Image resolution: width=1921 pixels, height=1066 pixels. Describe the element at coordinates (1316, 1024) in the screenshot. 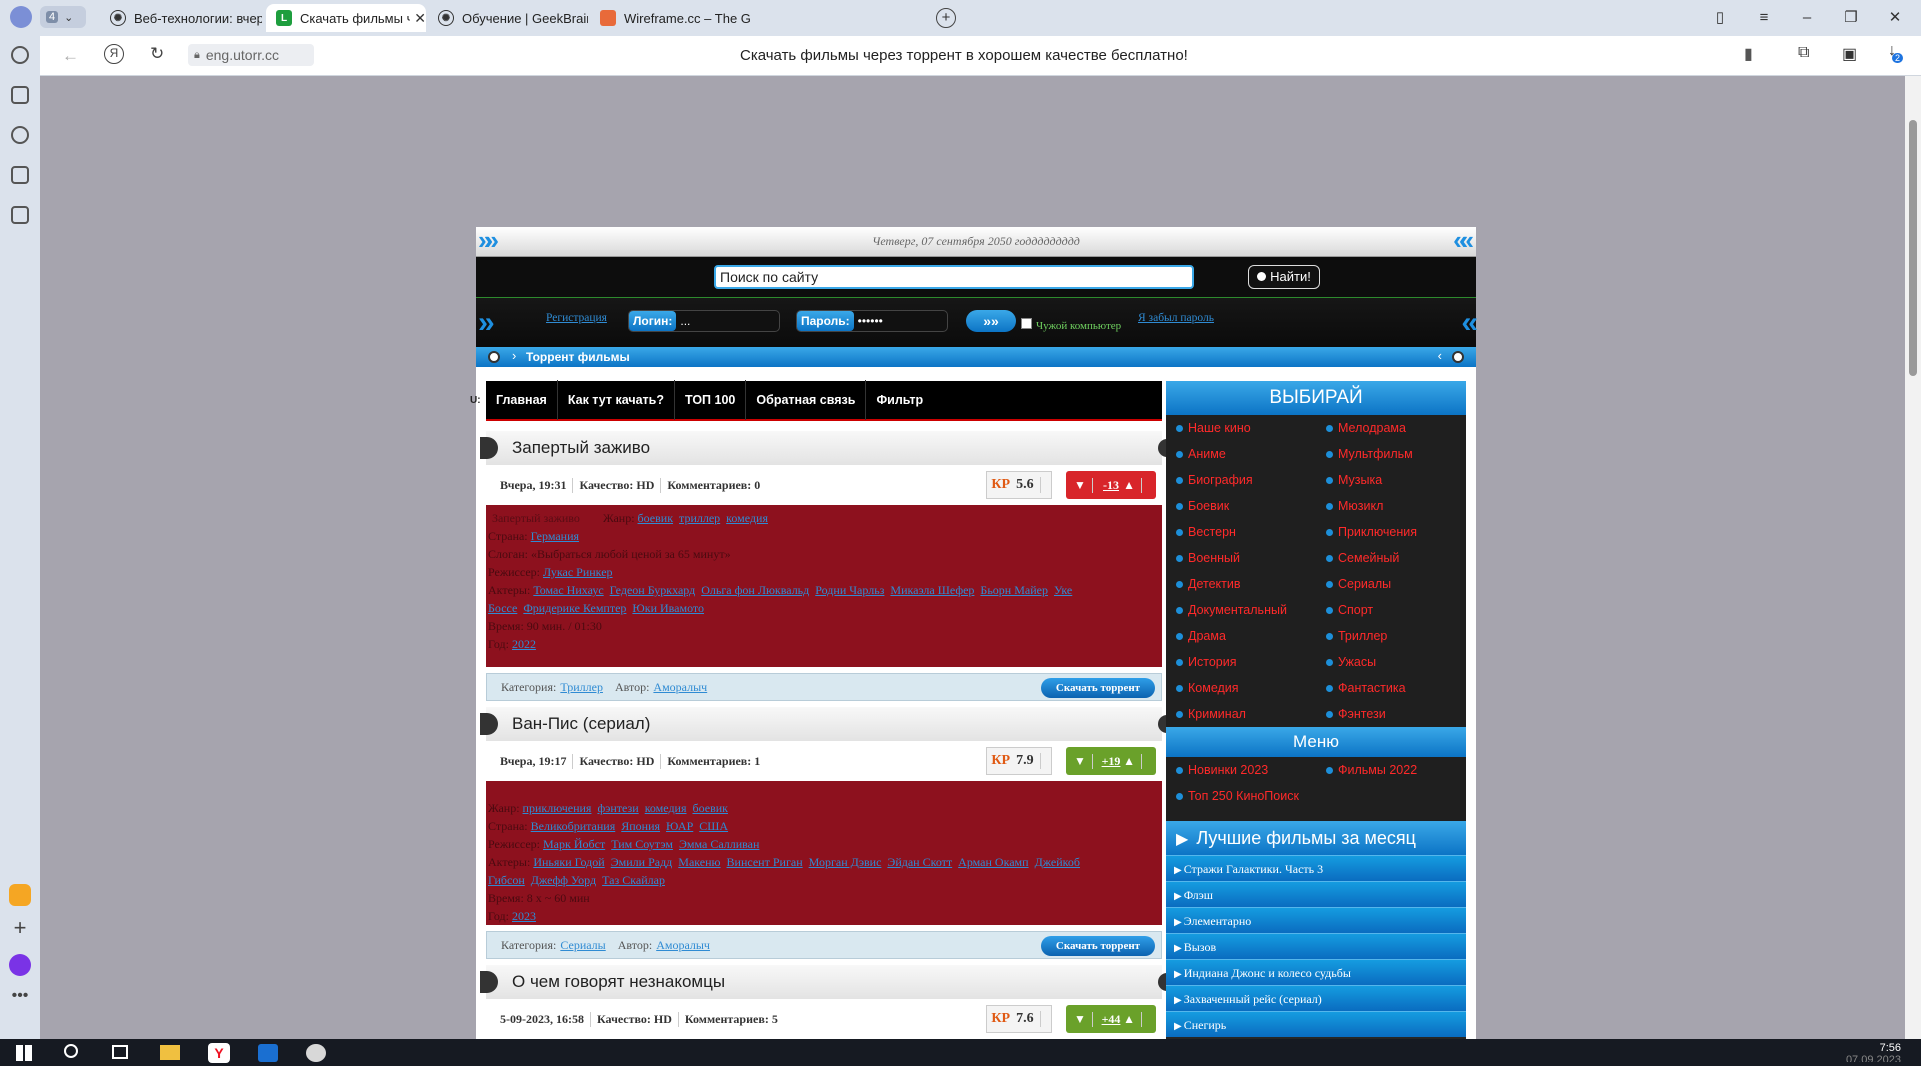

I see `best-movie-item: Снегирь` at that location.